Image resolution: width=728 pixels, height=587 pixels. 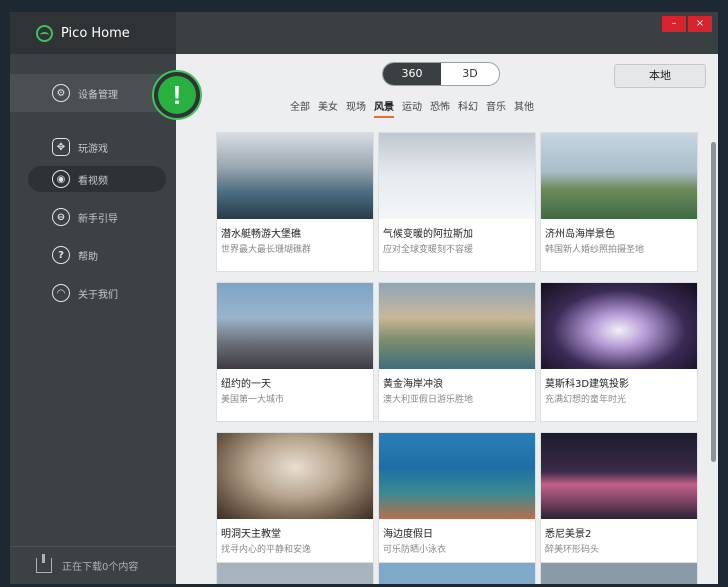 What do you see at coordinates (246, 384) in the screenshot?
I see `video-title: 纽约的一天` at bounding box center [246, 384].